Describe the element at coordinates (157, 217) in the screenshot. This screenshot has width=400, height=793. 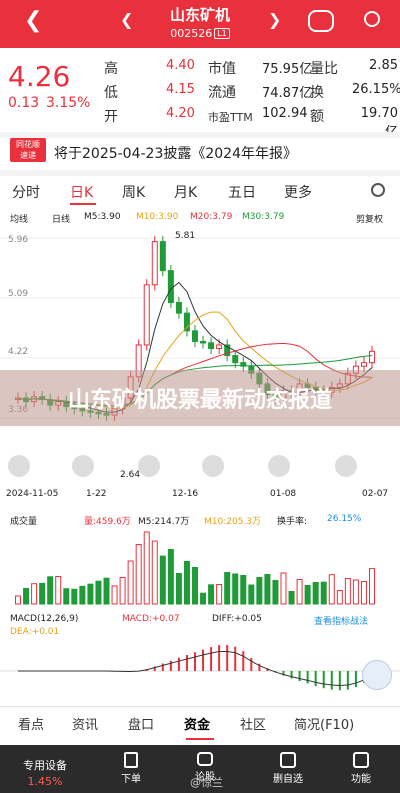
I see `ma10: M10:3.90` at that location.